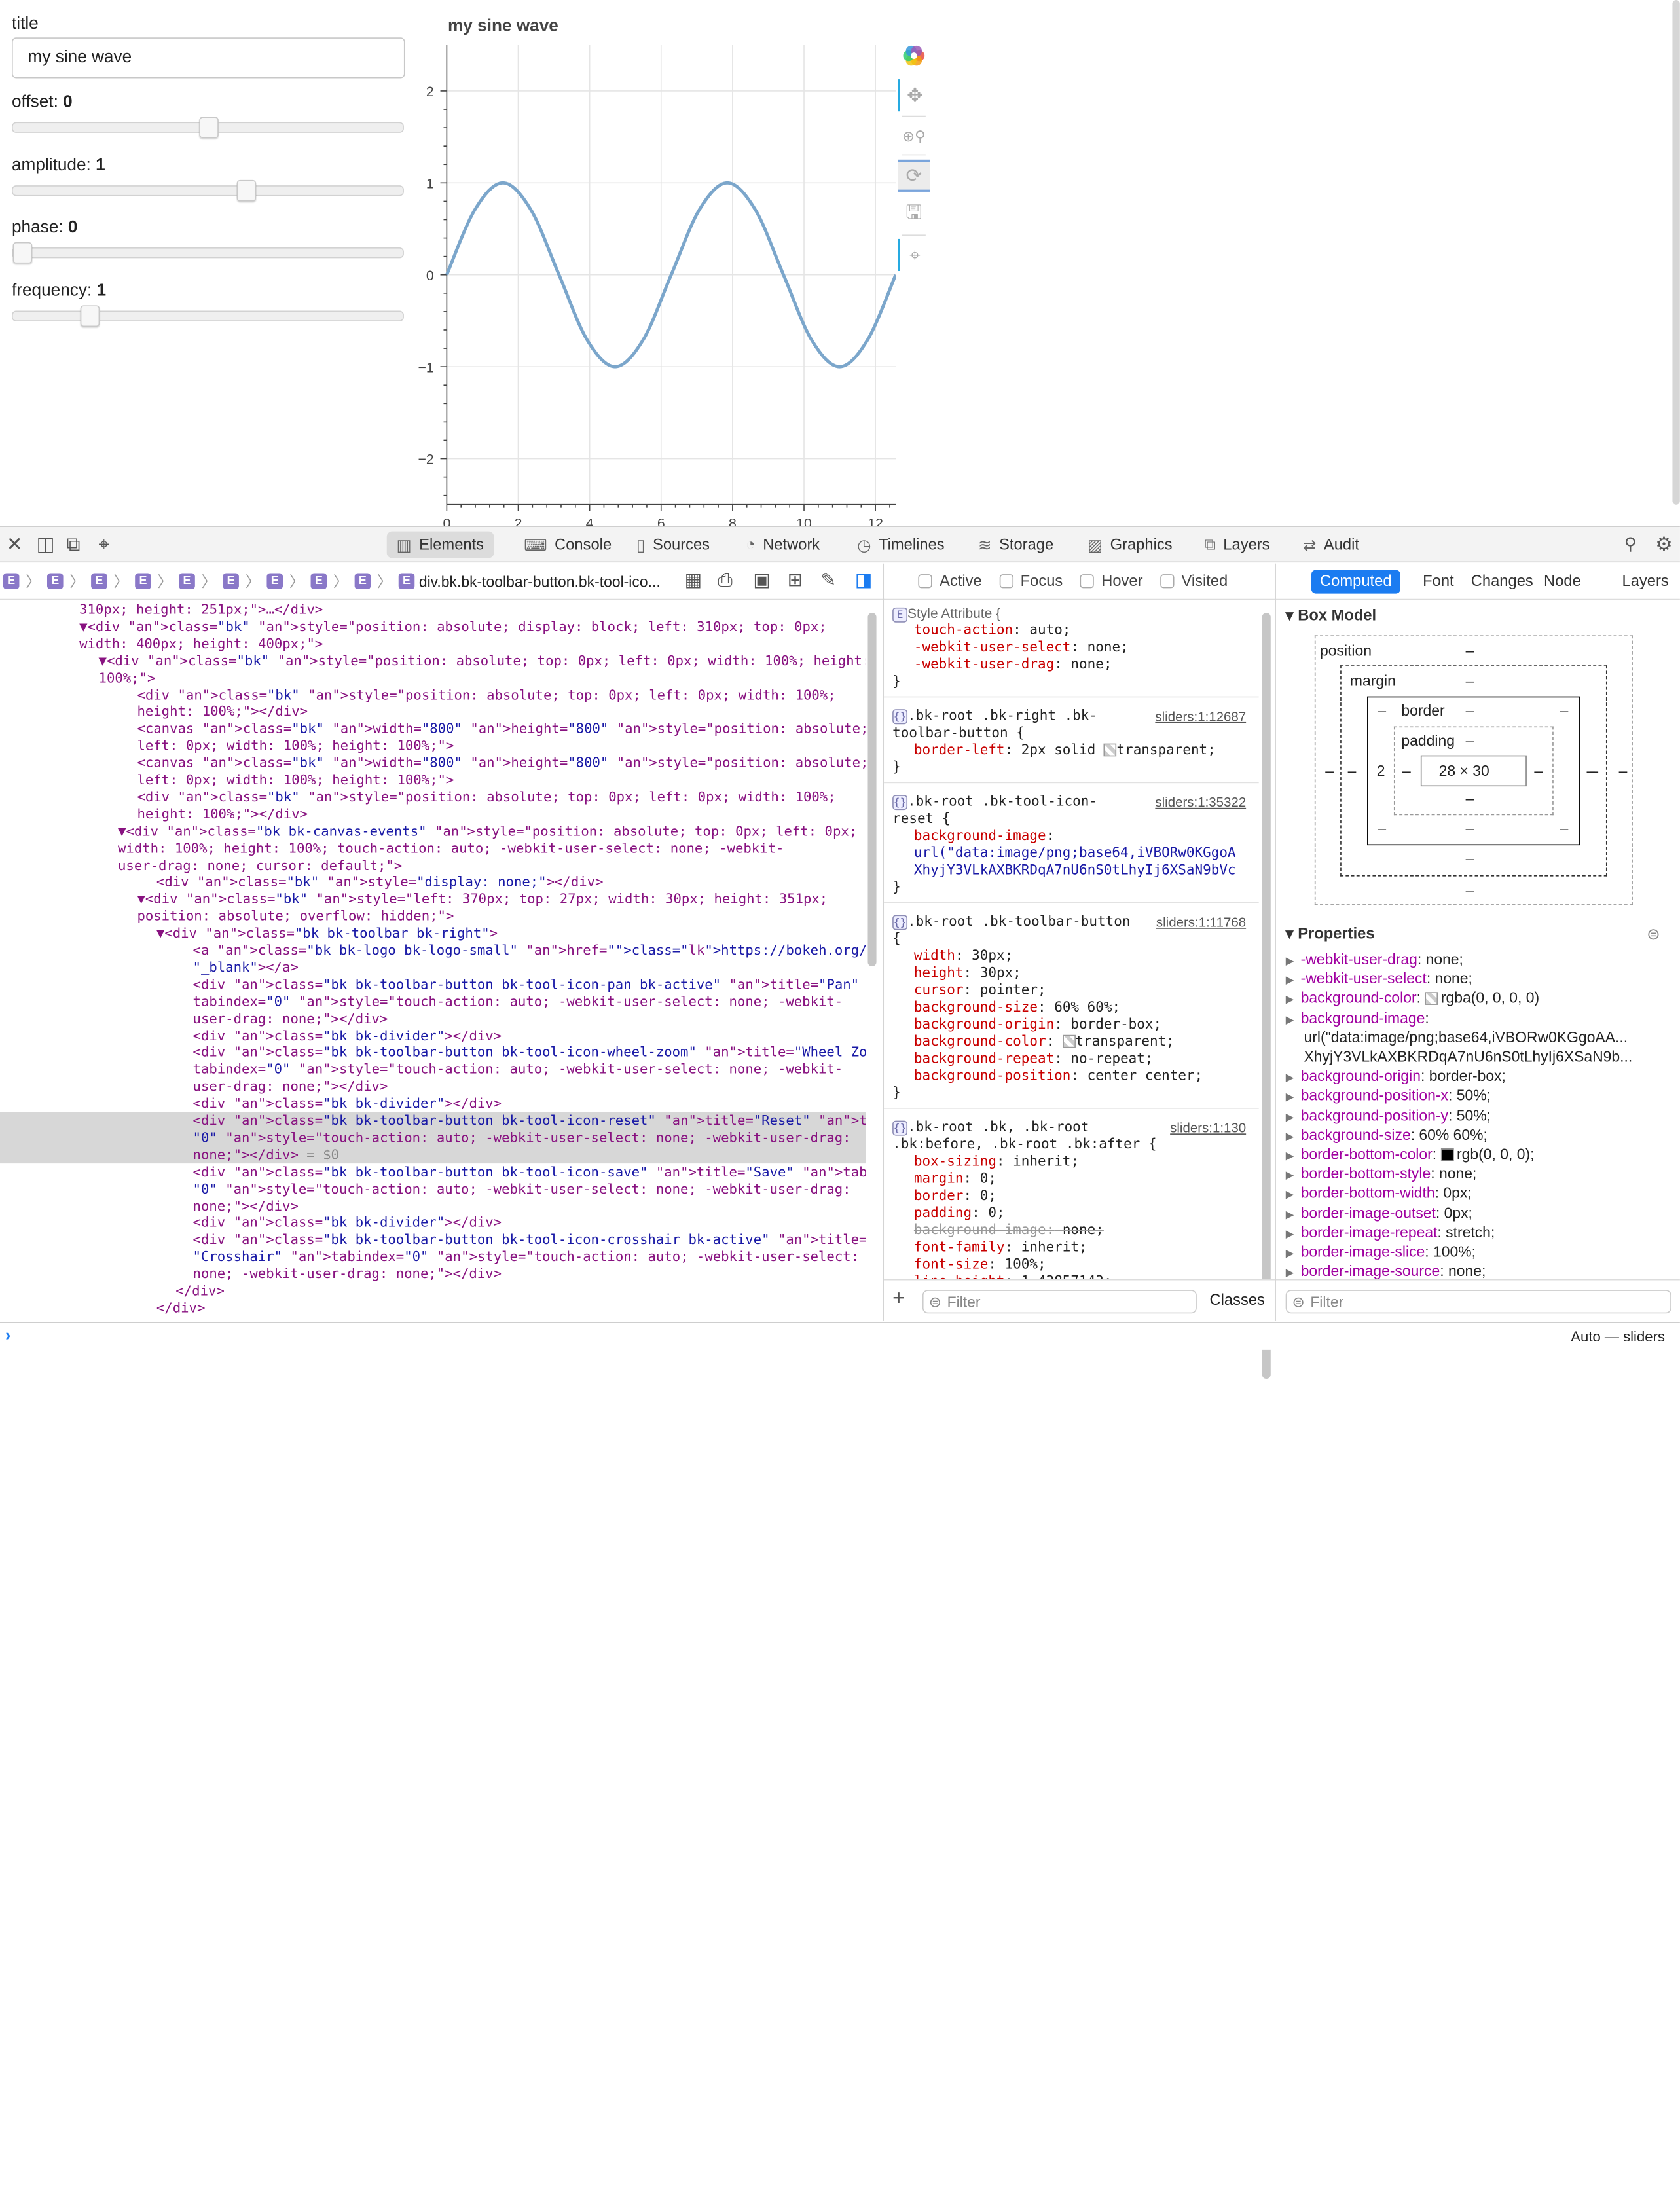 This screenshot has width=1680, height=2207. Describe the element at coordinates (433, 1154) in the screenshot. I see `dom-node-selected: none;"></div> = $0` at that location.